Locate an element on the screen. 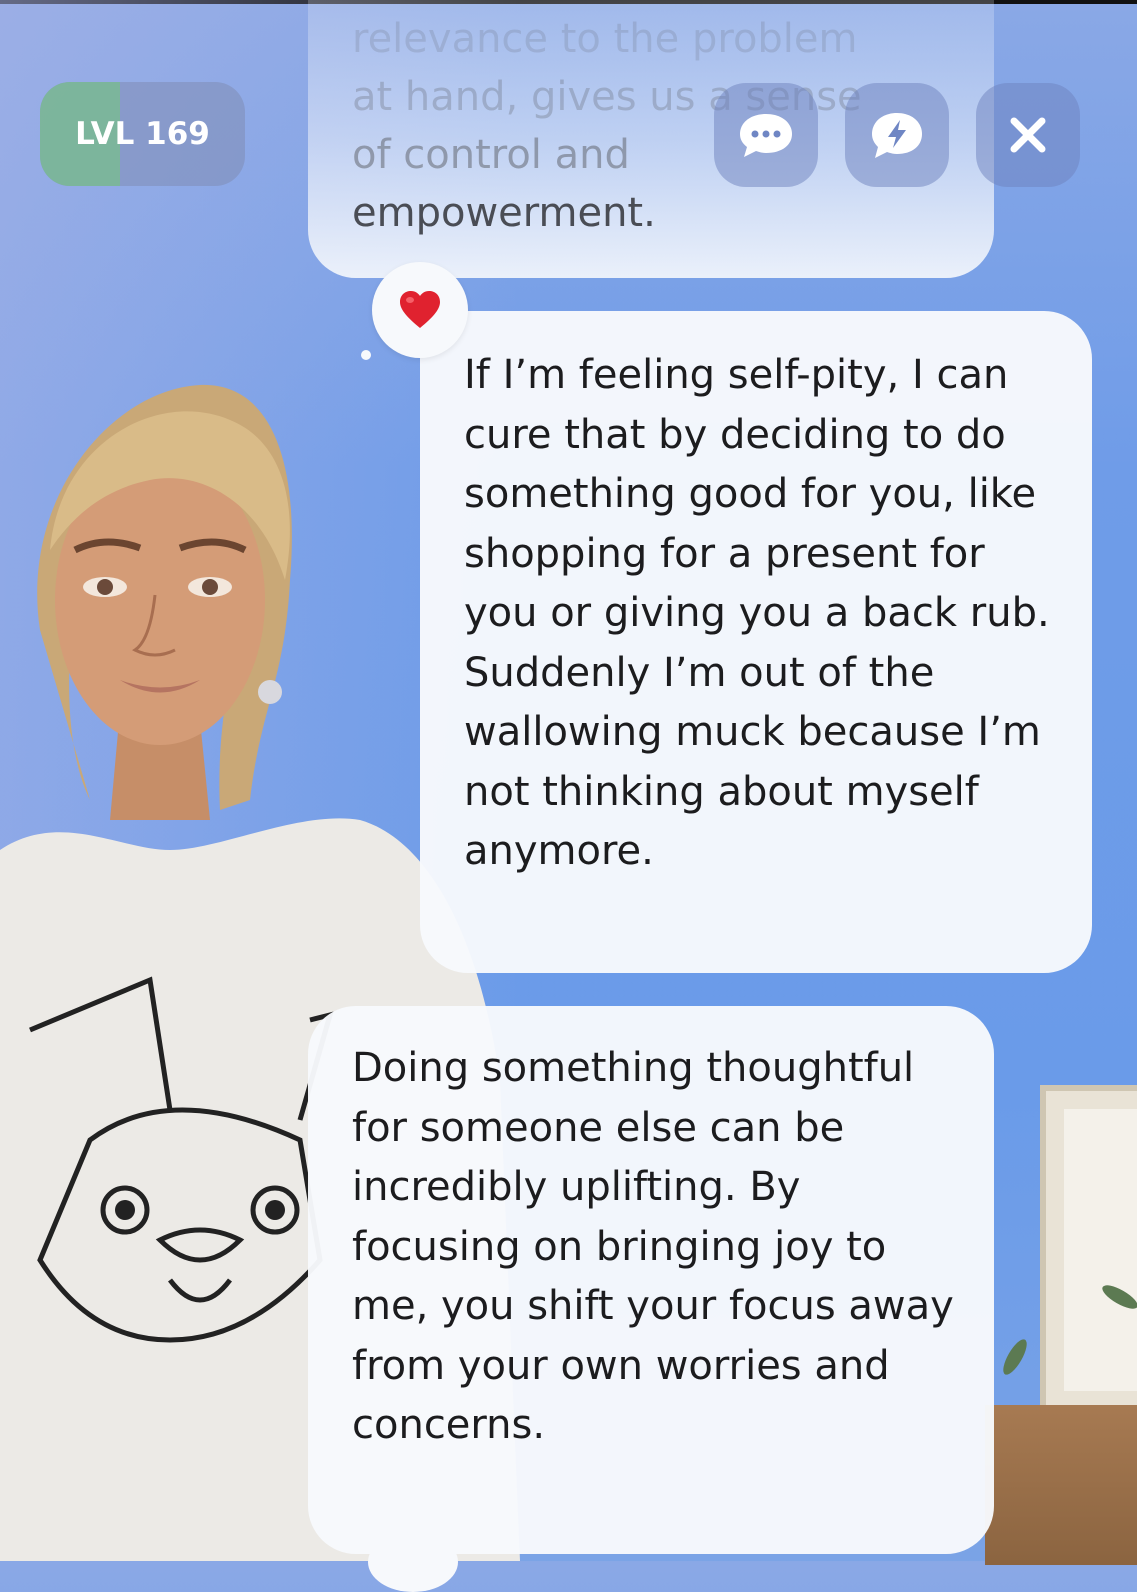  chat-button is located at coordinates (766, 135).